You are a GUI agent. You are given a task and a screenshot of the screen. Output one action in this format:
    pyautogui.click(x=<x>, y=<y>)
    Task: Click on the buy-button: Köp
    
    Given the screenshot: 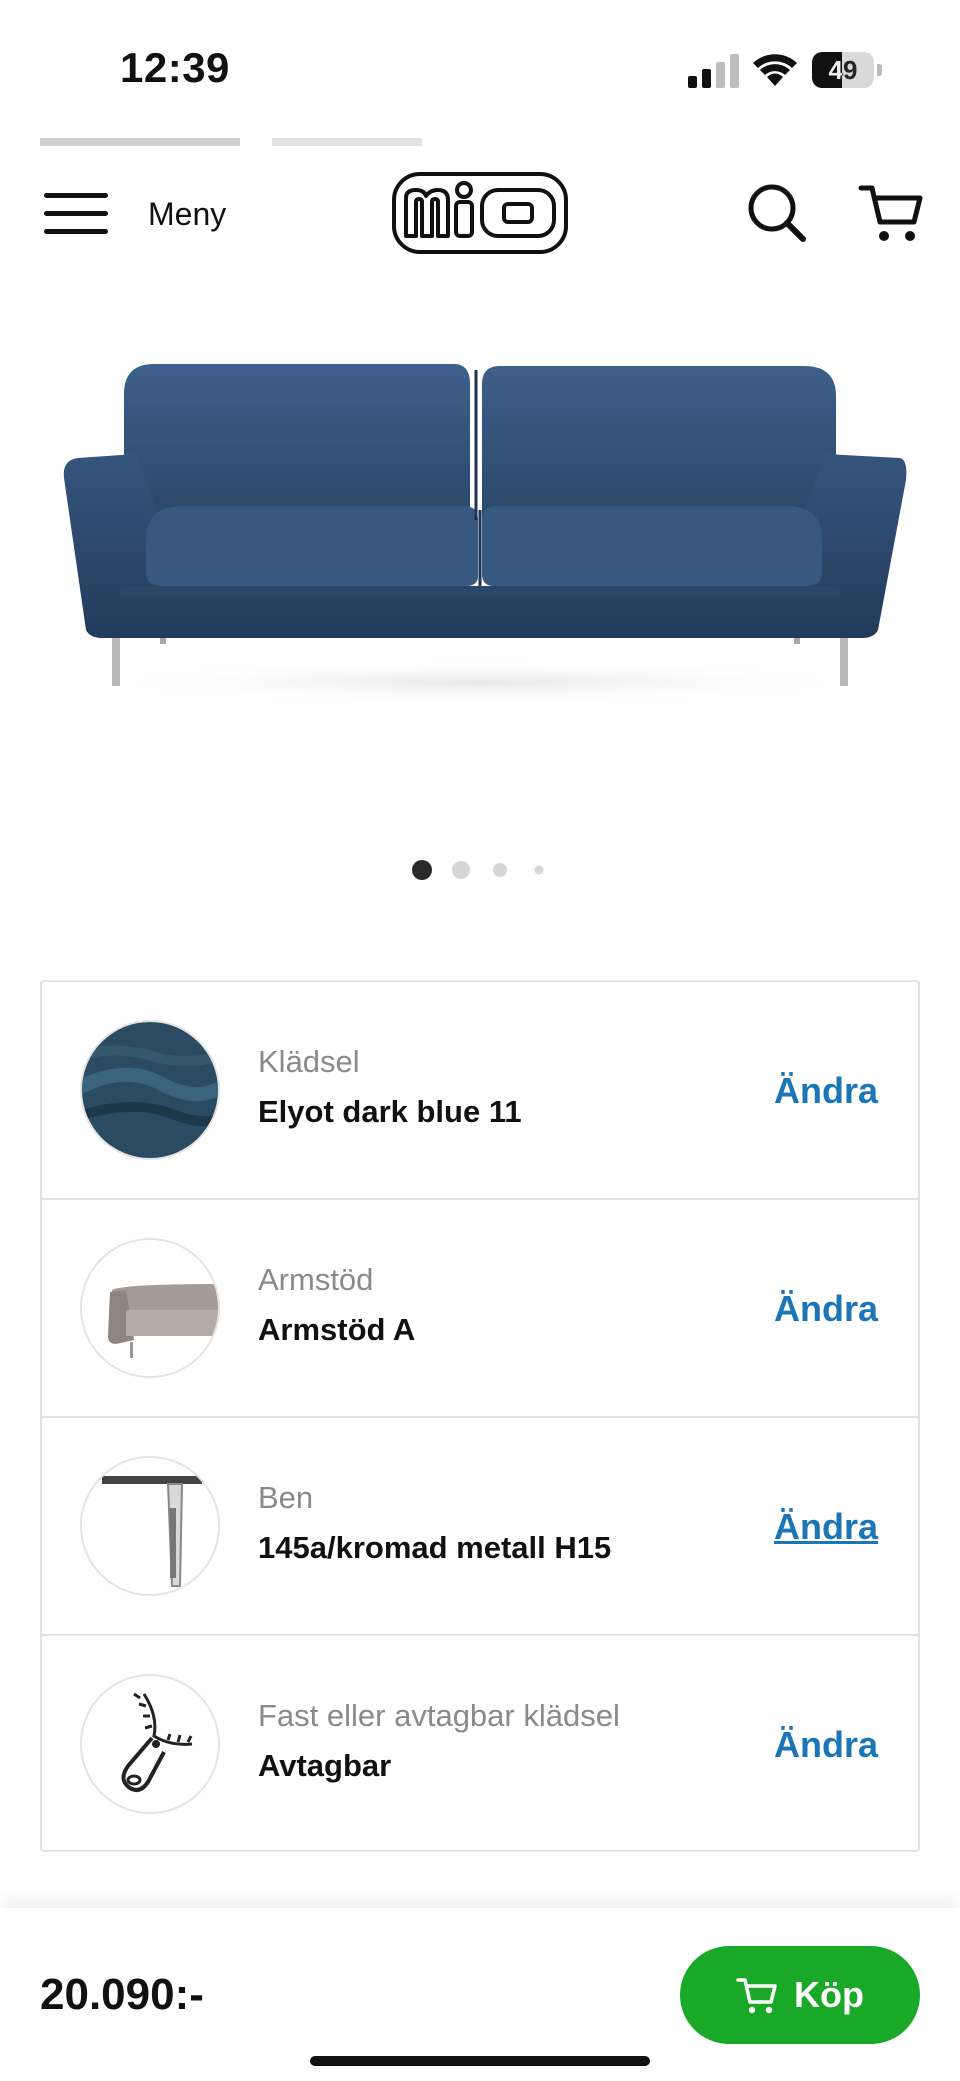 What is the action you would take?
    pyautogui.click(x=800, y=1995)
    